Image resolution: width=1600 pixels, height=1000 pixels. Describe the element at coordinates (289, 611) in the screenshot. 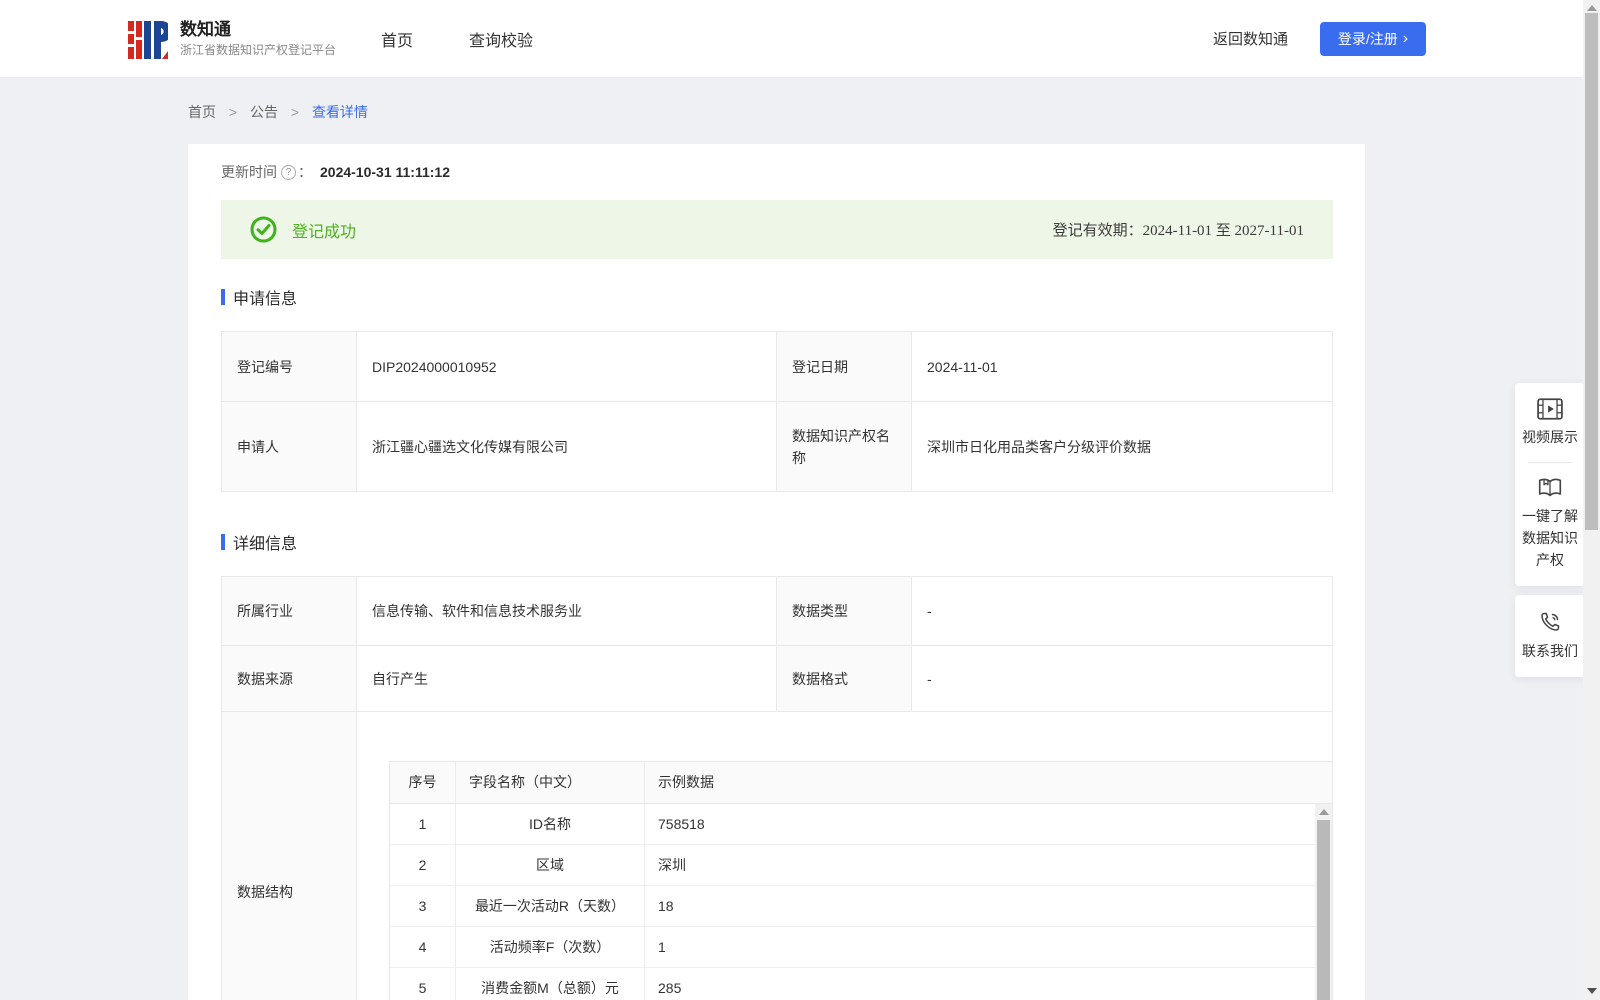

I see `label-industry: 所属行业` at that location.